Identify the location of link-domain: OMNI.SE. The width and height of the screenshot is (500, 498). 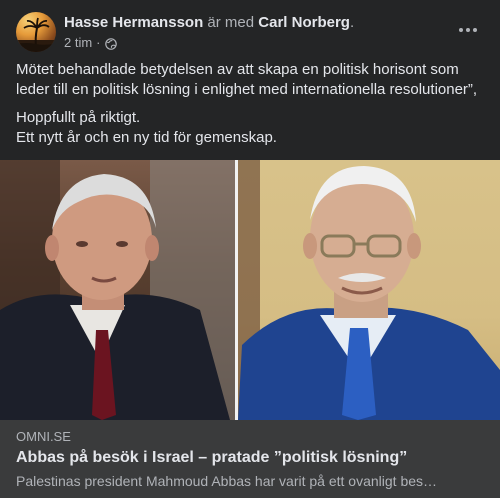
(43, 436).